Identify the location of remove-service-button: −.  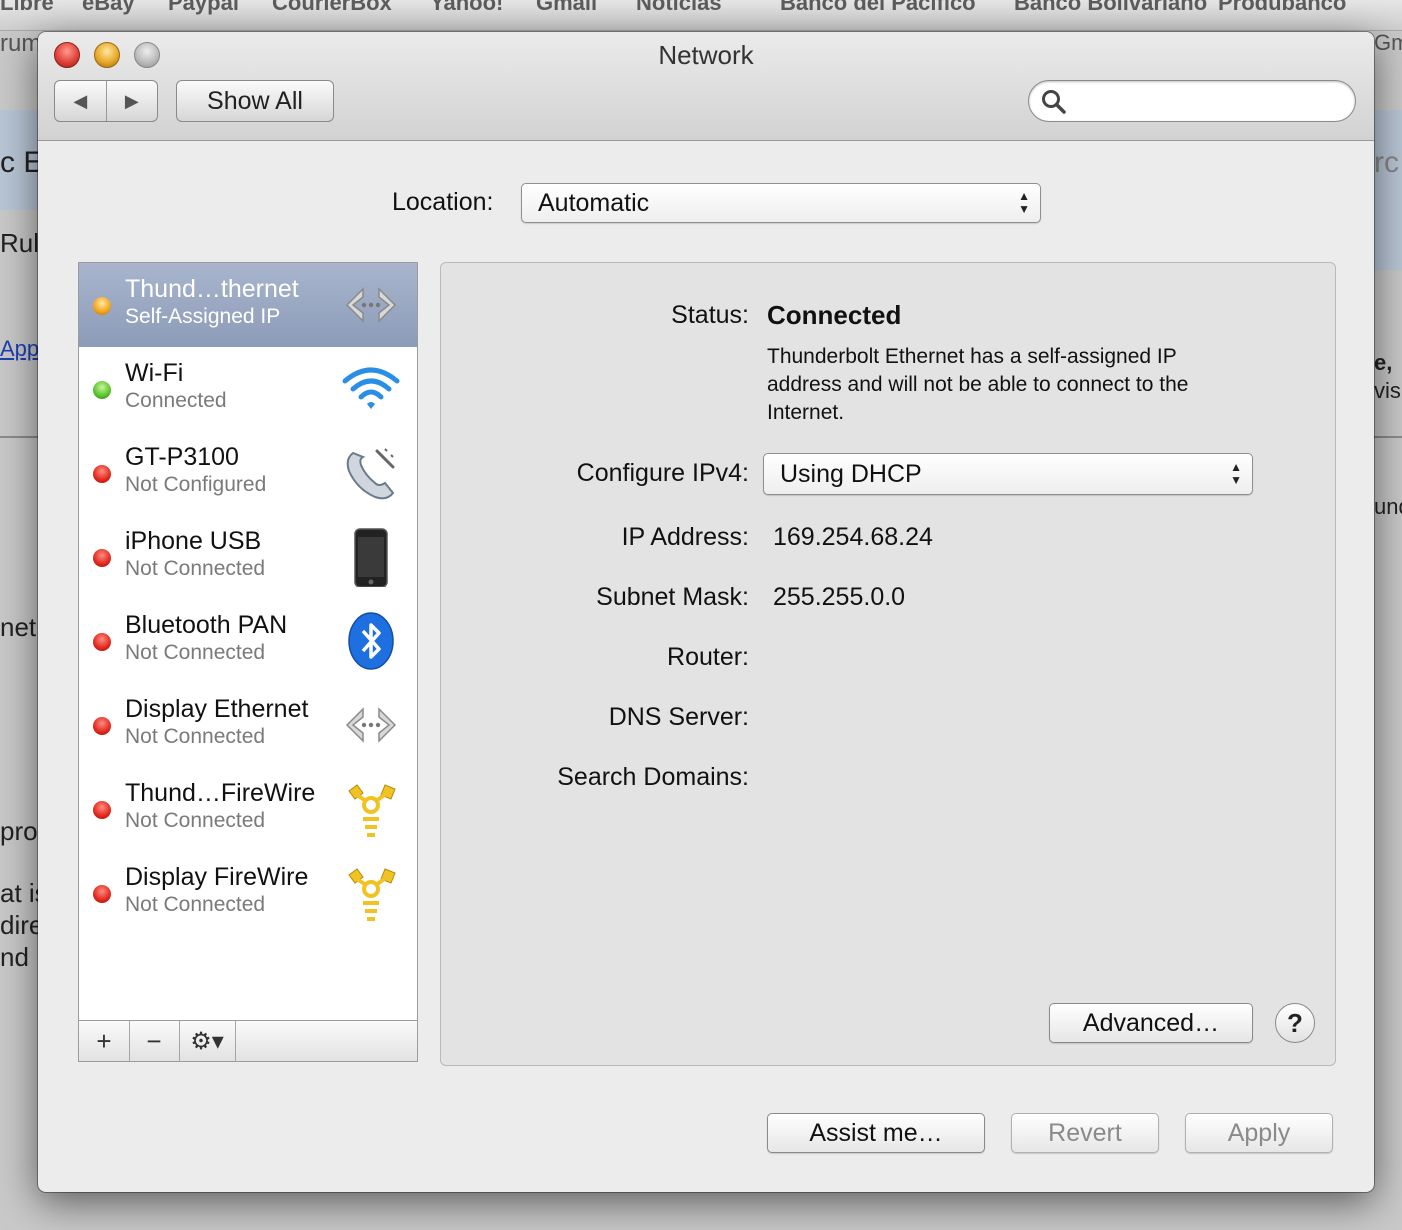
(154, 1041).